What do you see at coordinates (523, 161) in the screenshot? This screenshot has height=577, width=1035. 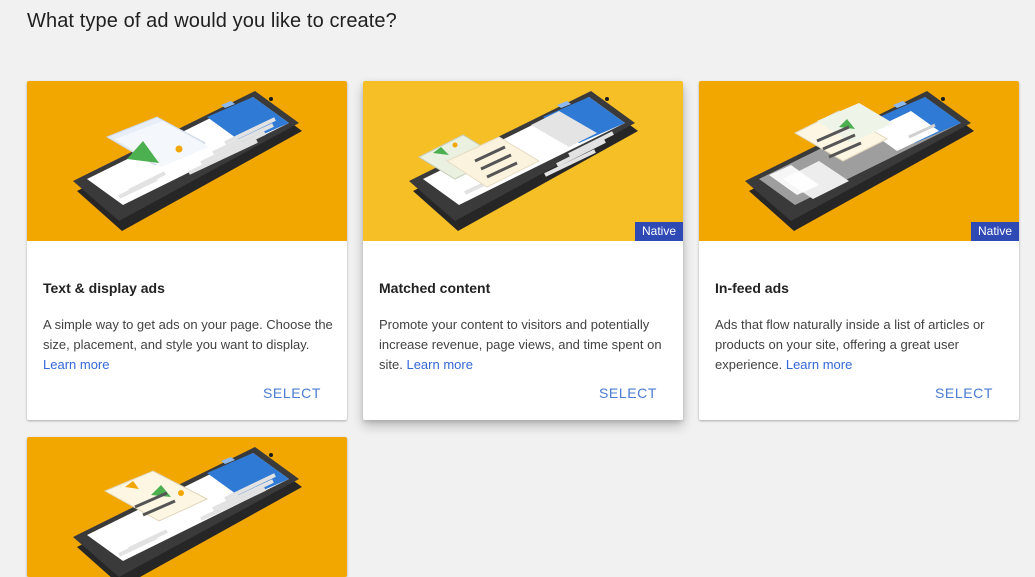 I see `phone-matched-content-icon: Native` at bounding box center [523, 161].